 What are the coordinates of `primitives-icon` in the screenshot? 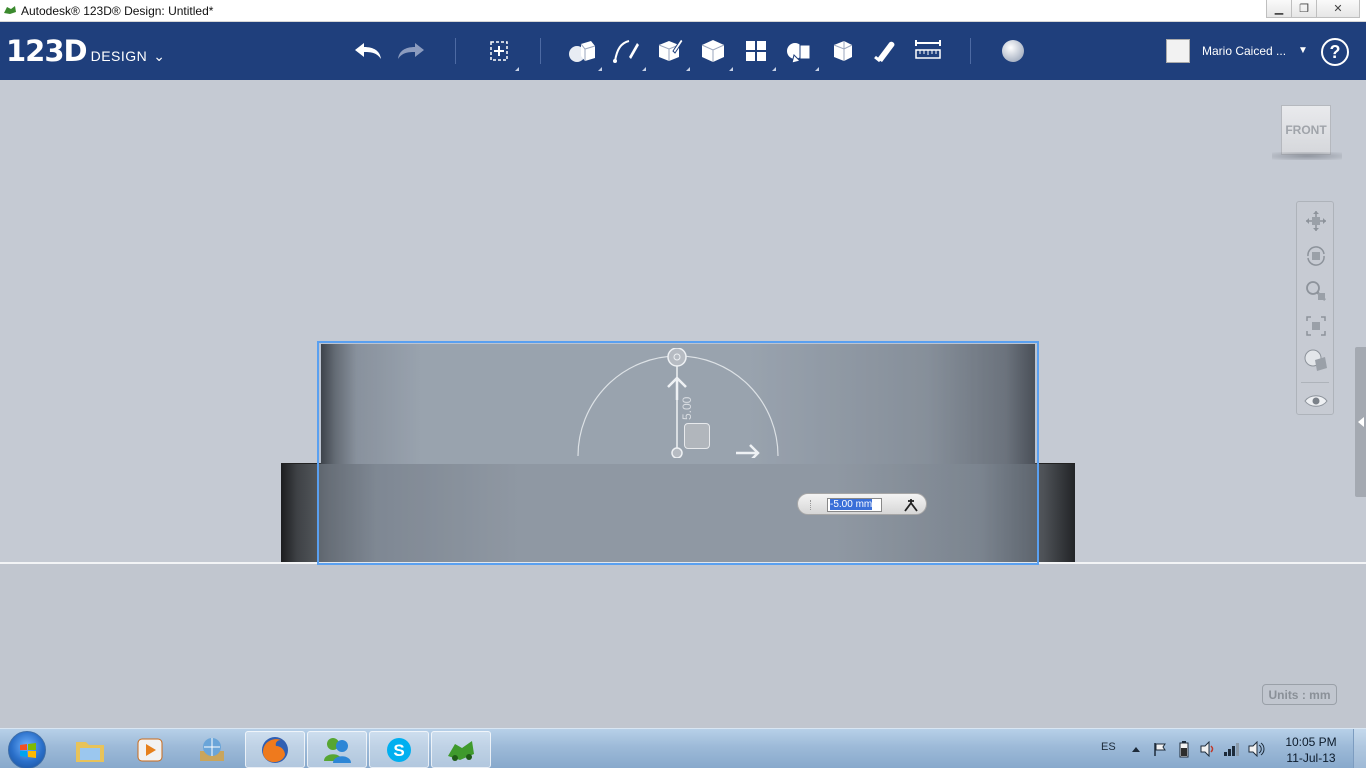 It's located at (584, 53).